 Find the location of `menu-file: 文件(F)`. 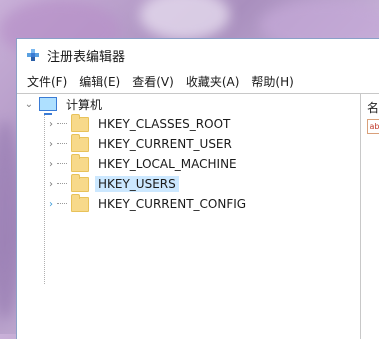

menu-file: 文件(F) is located at coordinates (47, 82).